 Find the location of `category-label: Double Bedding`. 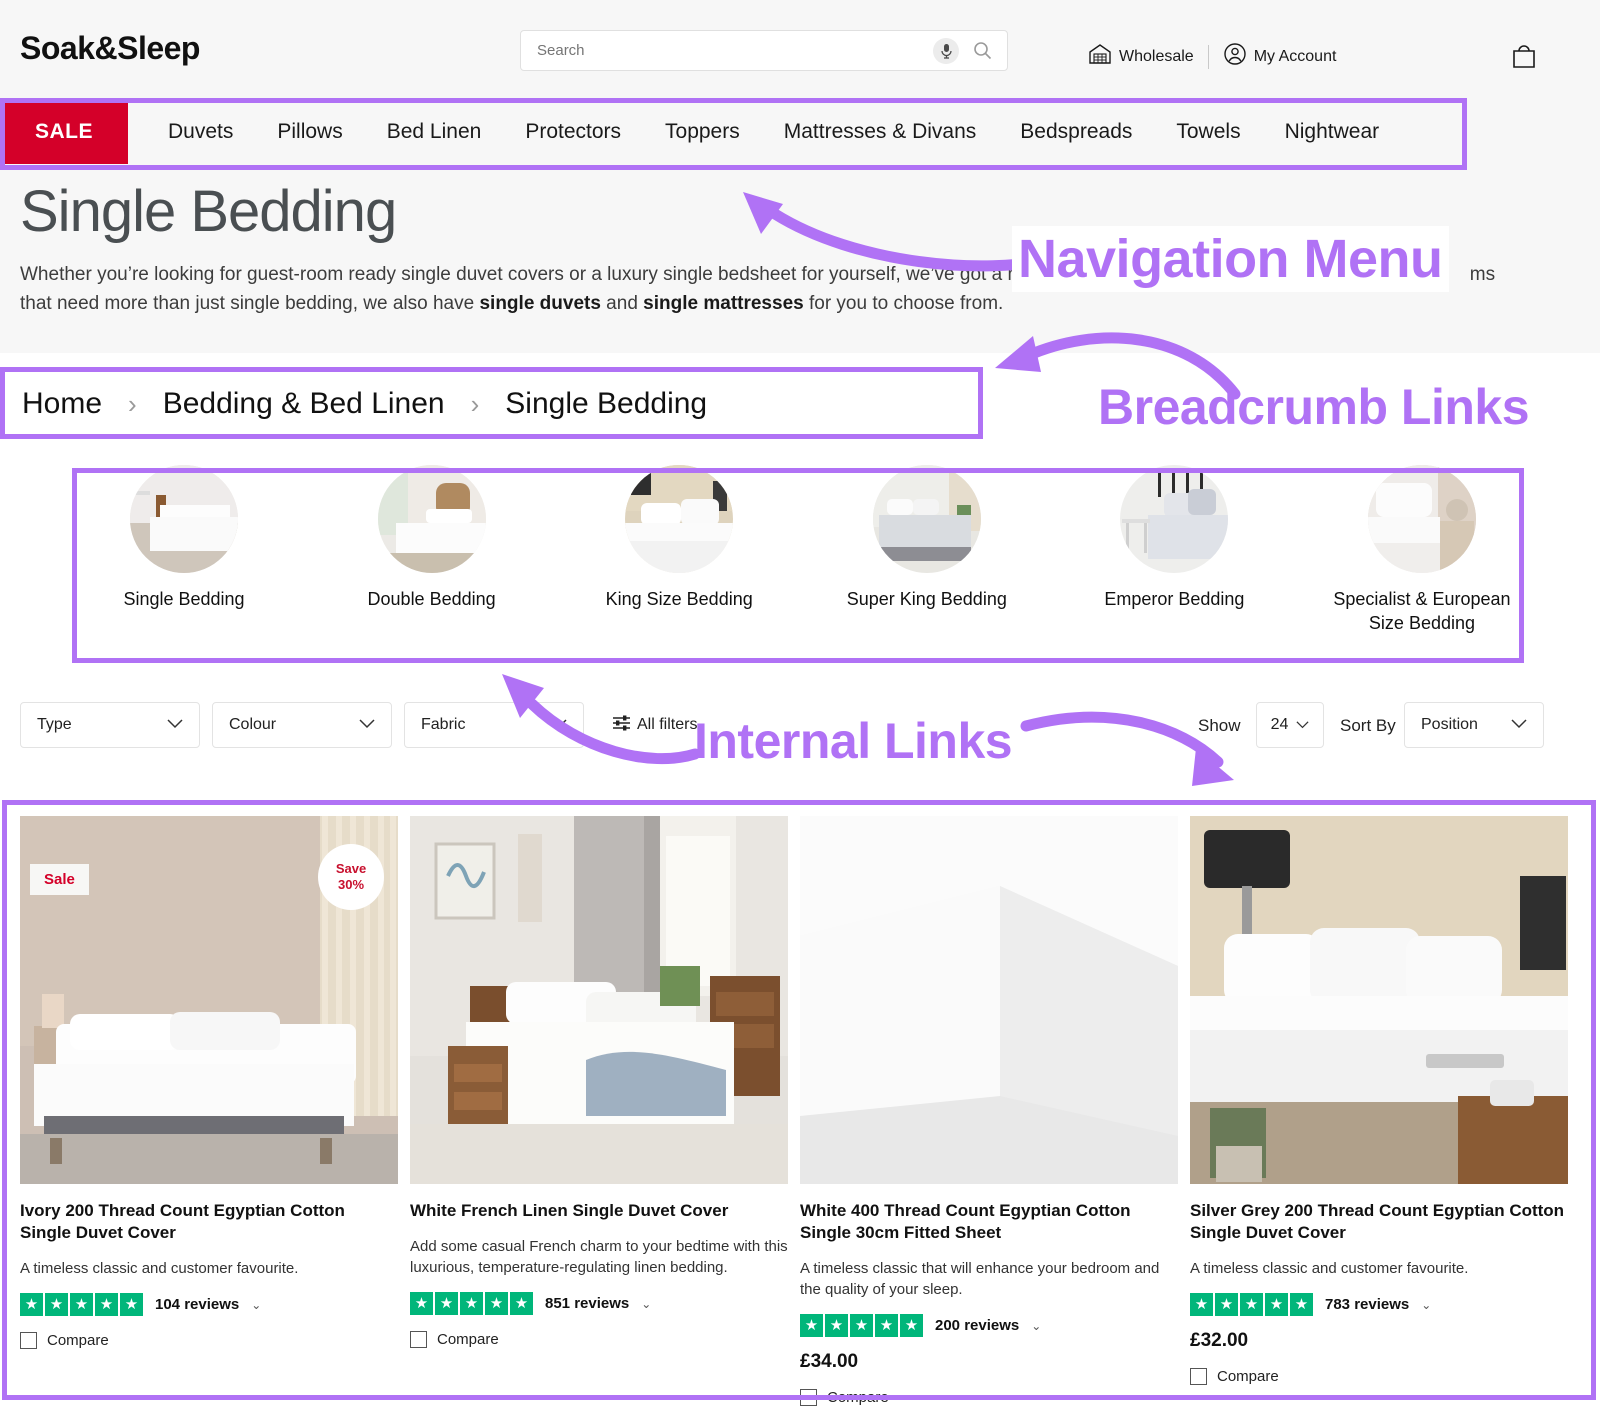

category-label: Double Bedding is located at coordinates (431, 599).